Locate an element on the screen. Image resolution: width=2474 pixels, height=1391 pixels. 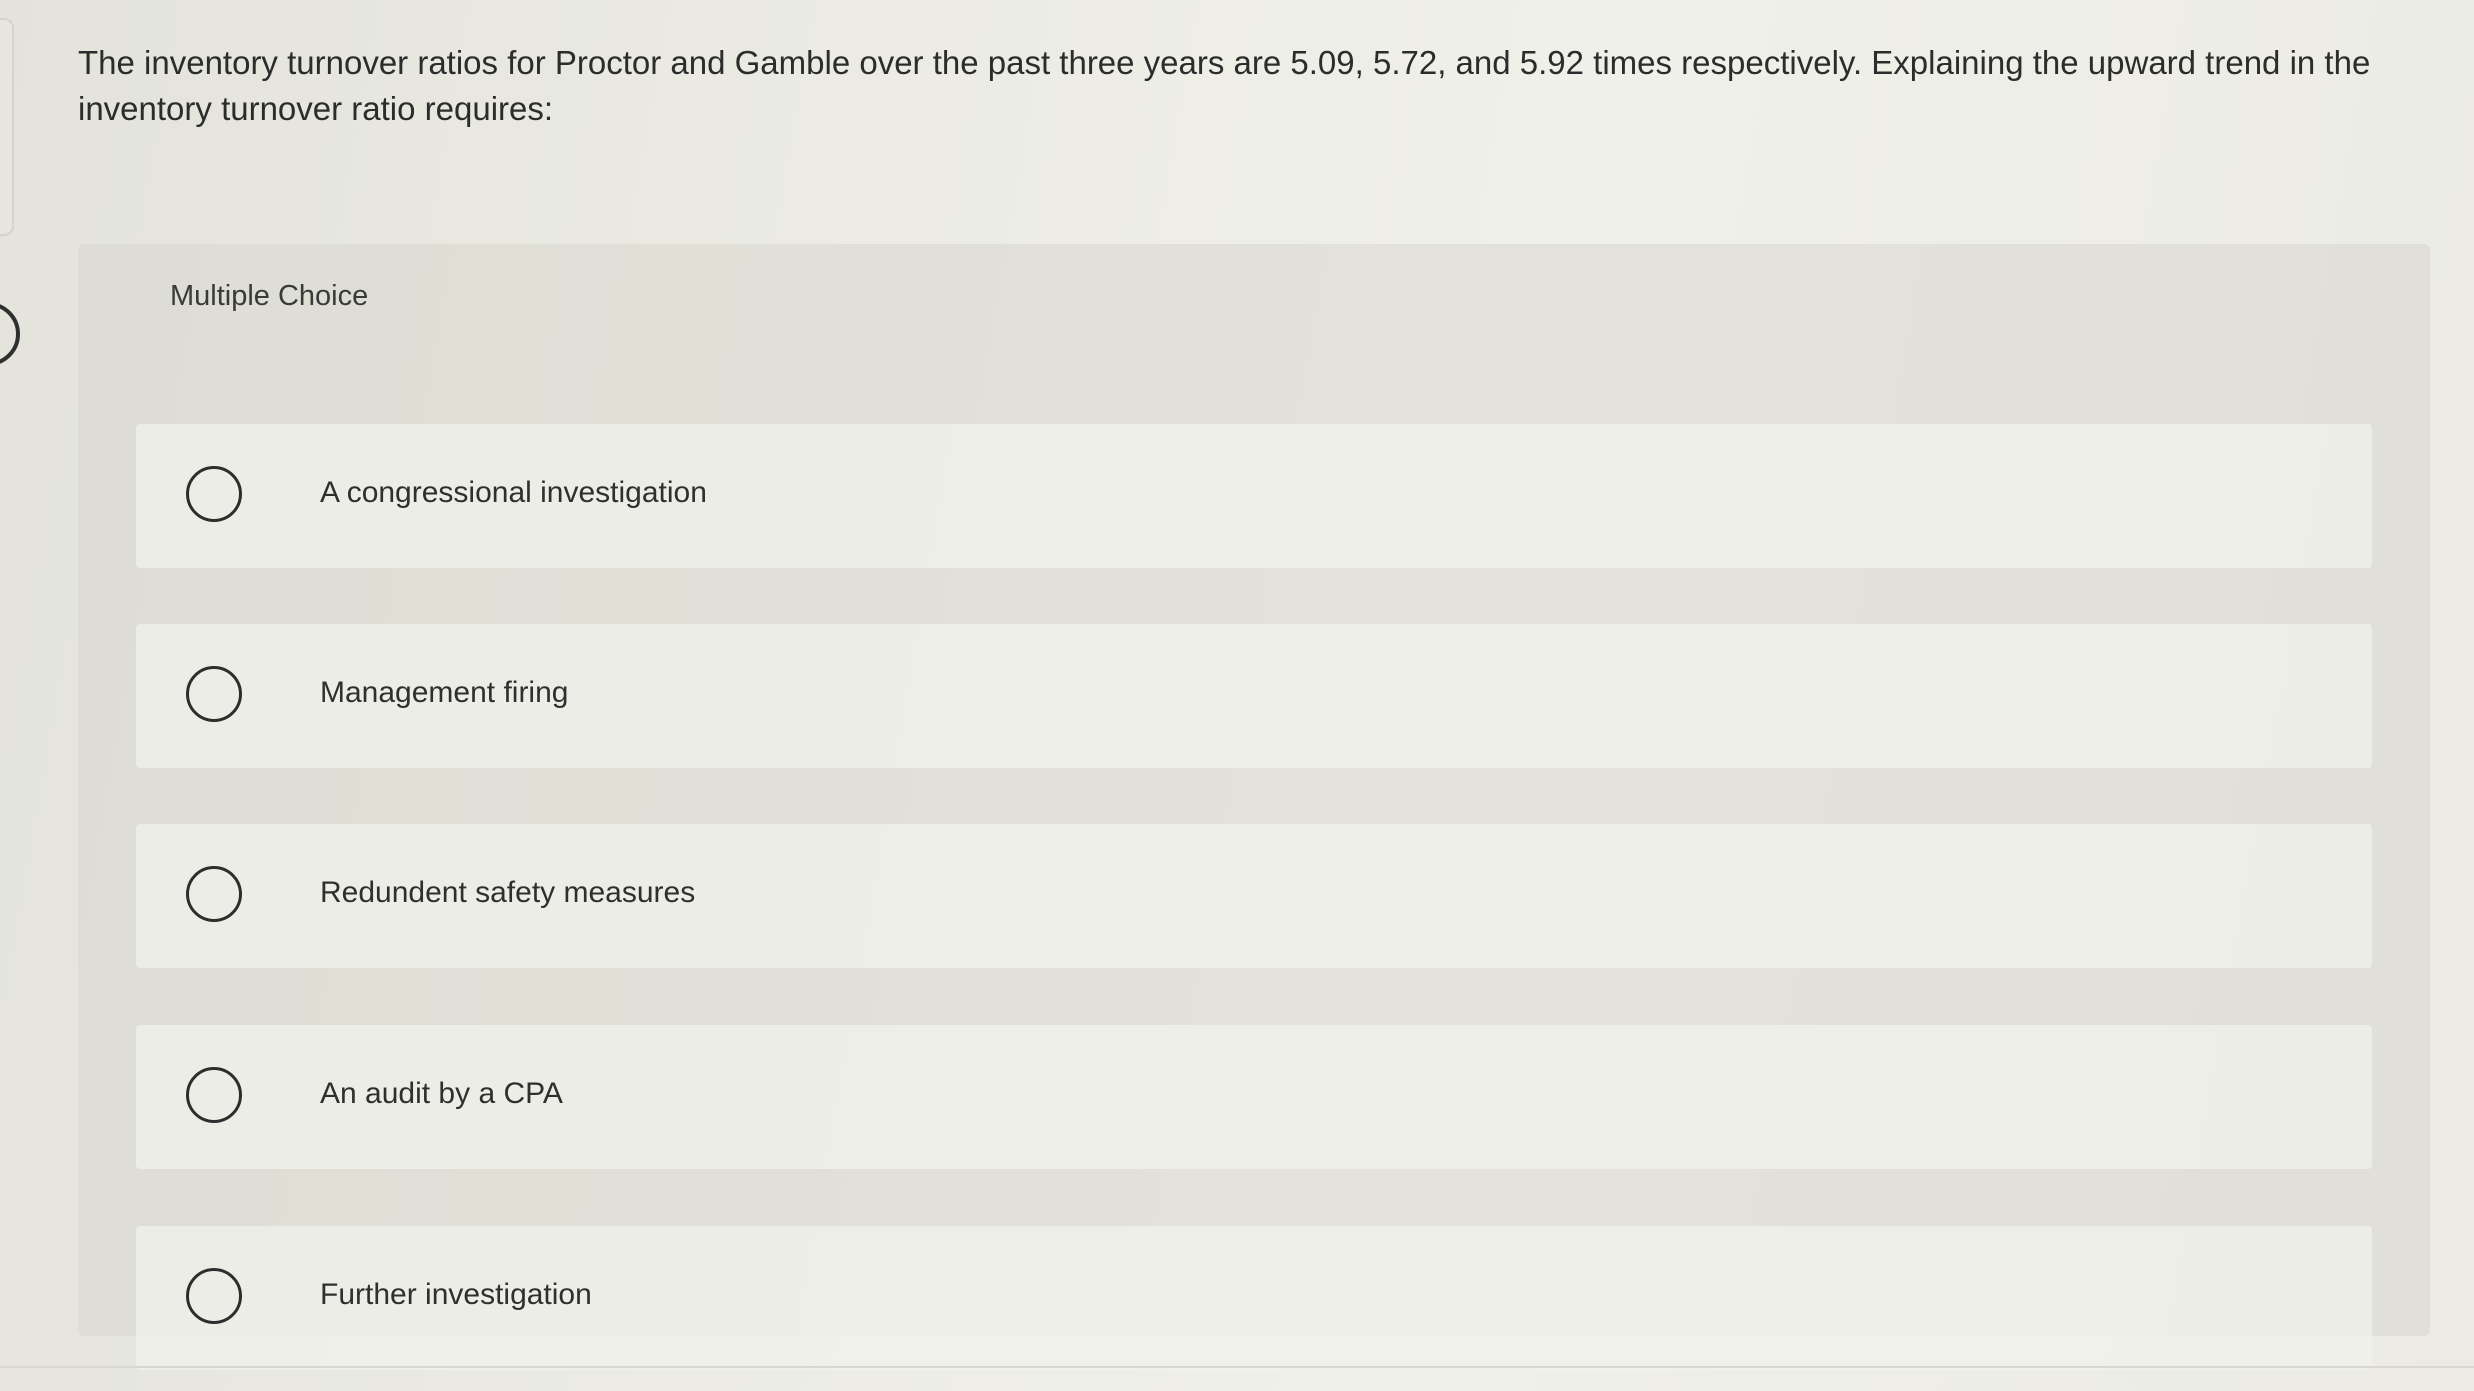
left-edge-circle-icon is located at coordinates (10, 334).